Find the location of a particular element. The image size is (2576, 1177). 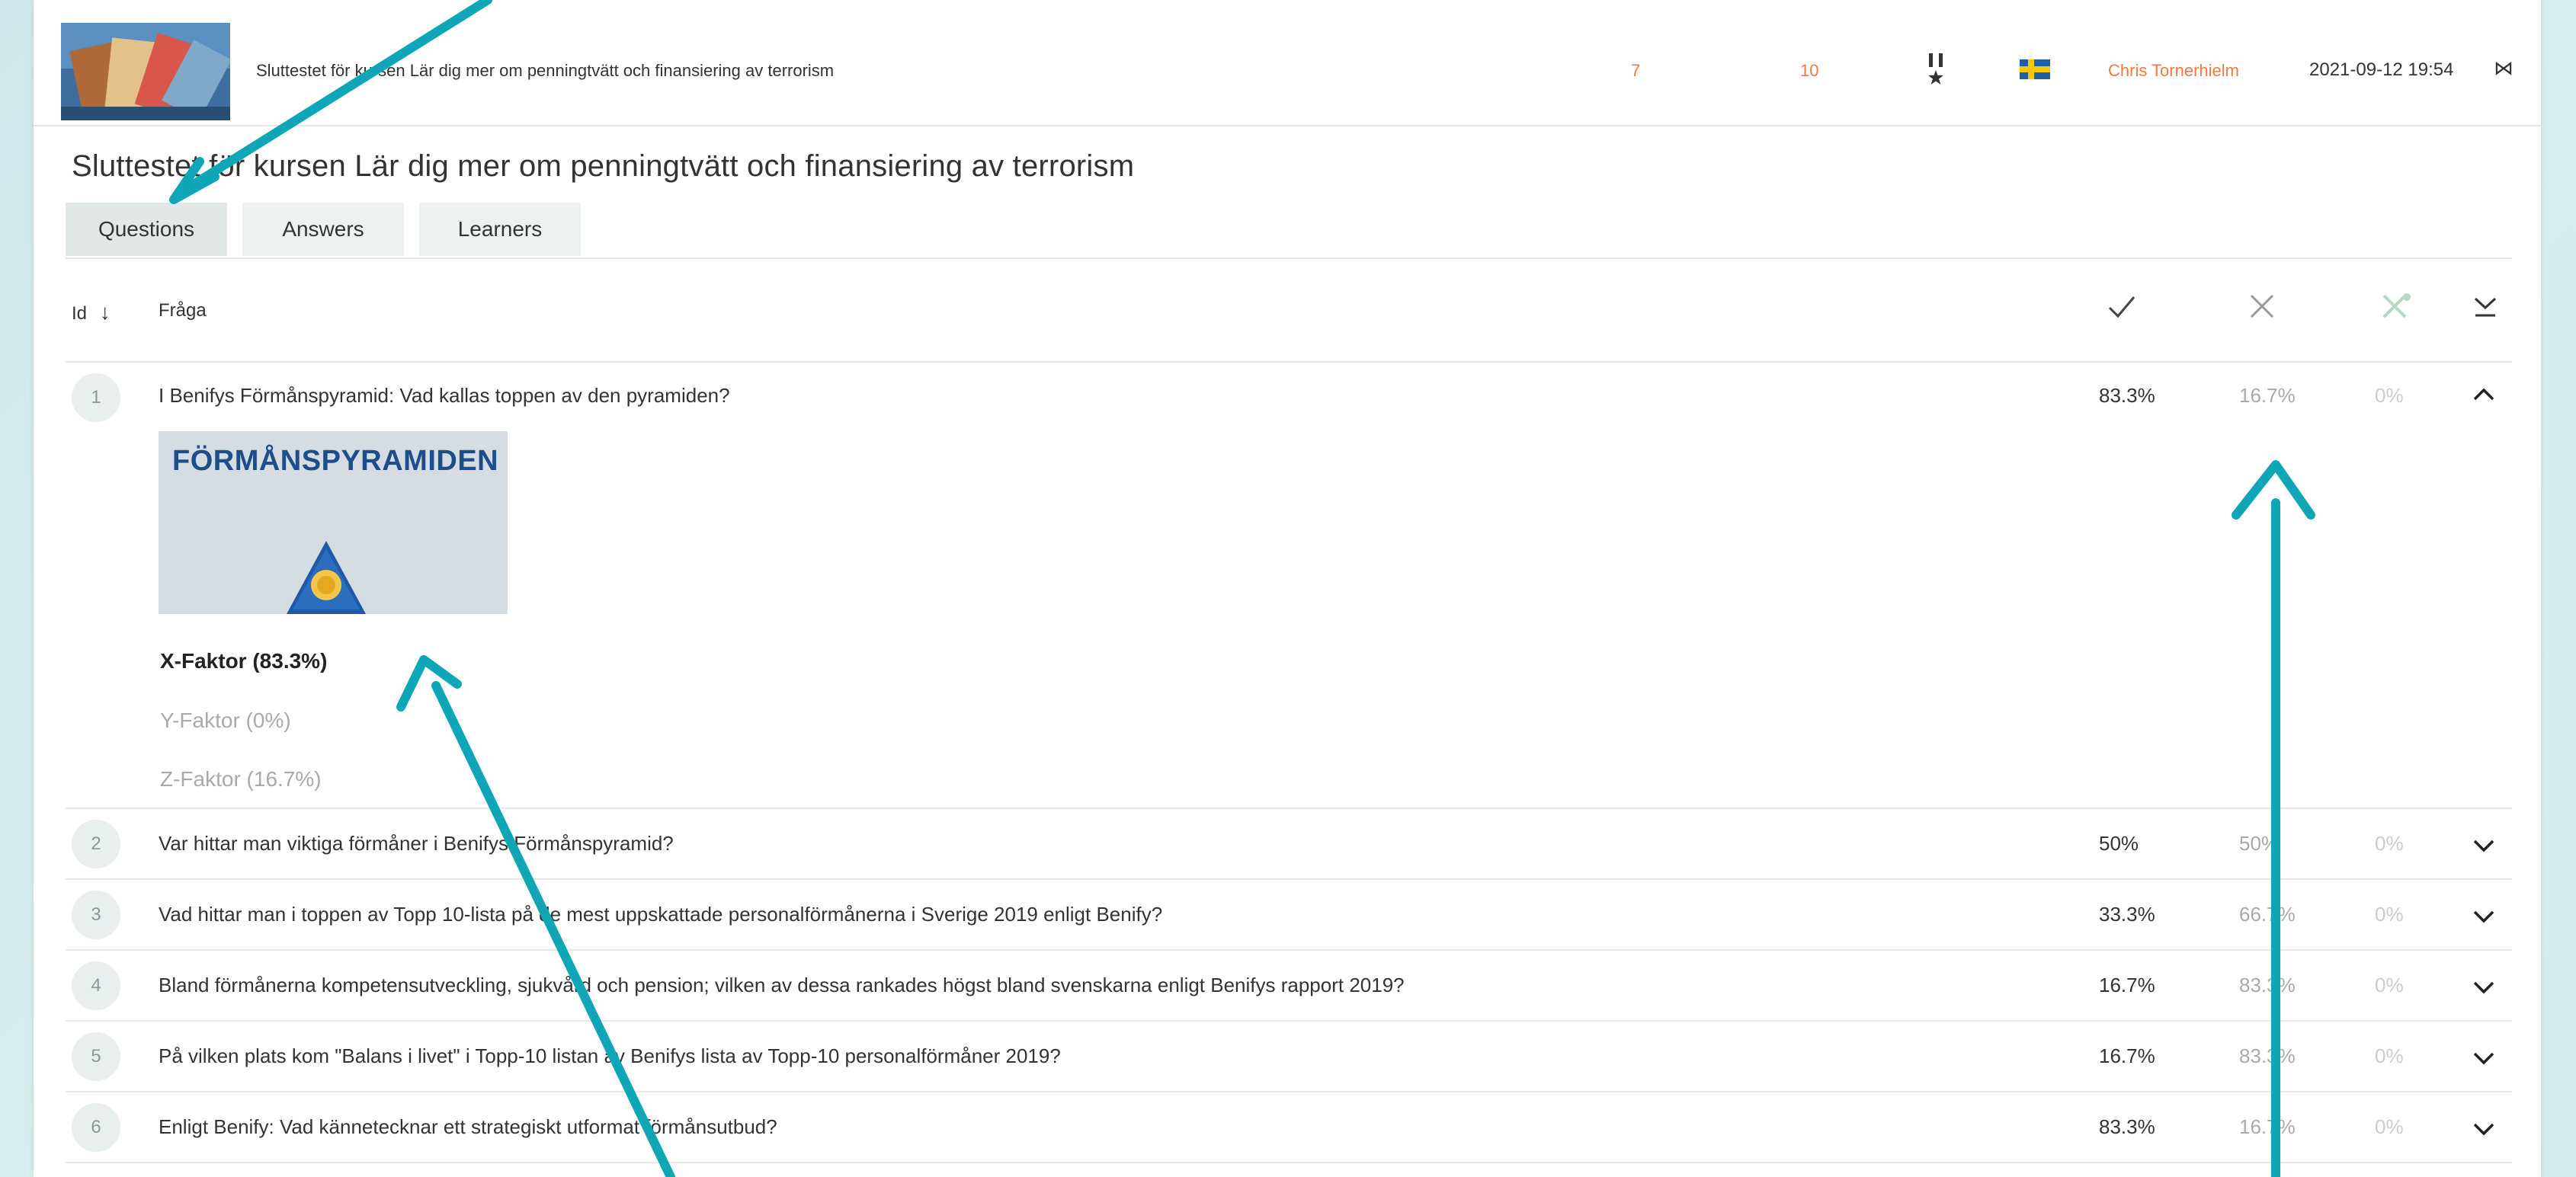

cross-icon is located at coordinates (2262, 308).